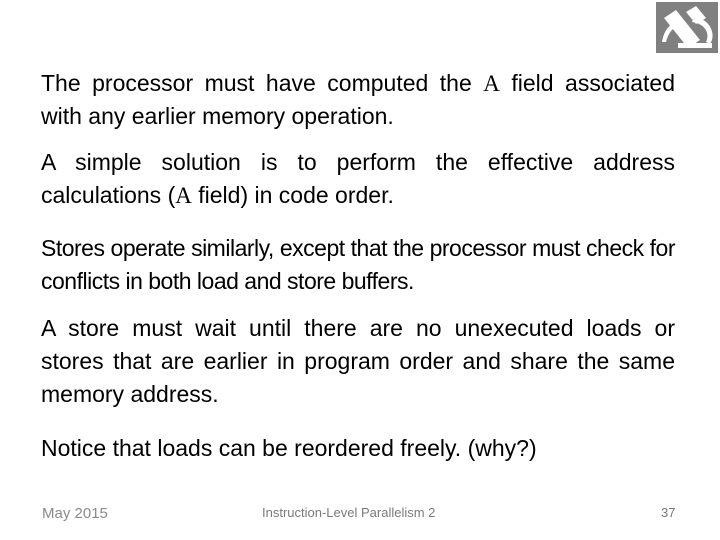 This screenshot has width=720, height=540. Describe the element at coordinates (75, 513) in the screenshot. I see `footer-date: May 2015` at that location.